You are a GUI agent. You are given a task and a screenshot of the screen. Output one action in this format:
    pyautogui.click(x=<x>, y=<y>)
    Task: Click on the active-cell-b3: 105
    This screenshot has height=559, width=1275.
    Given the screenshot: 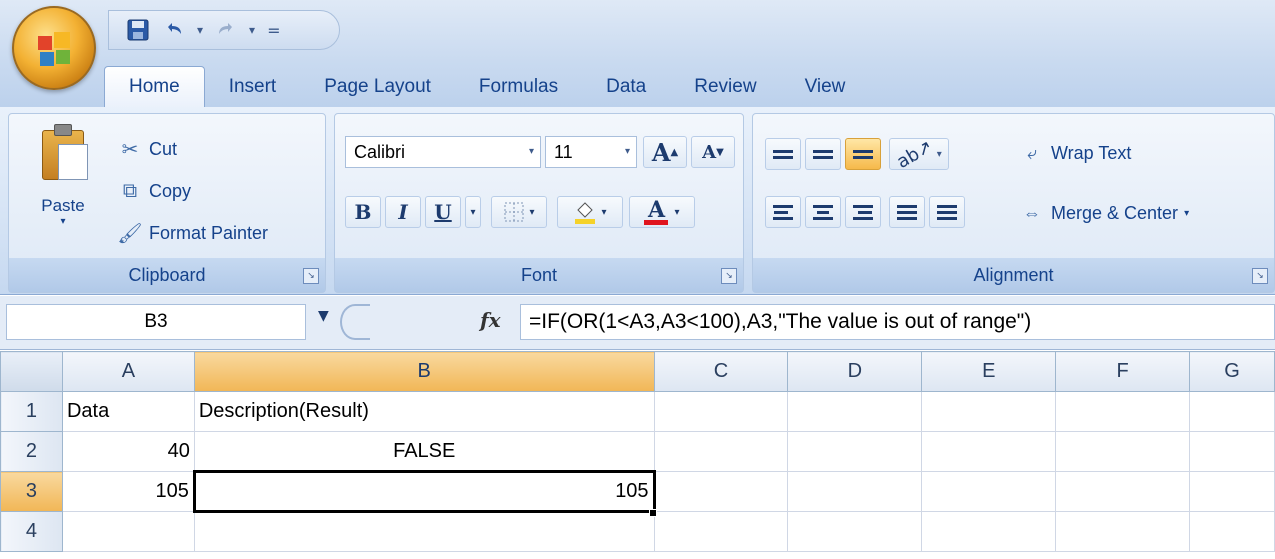 What is the action you would take?
    pyautogui.click(x=424, y=491)
    